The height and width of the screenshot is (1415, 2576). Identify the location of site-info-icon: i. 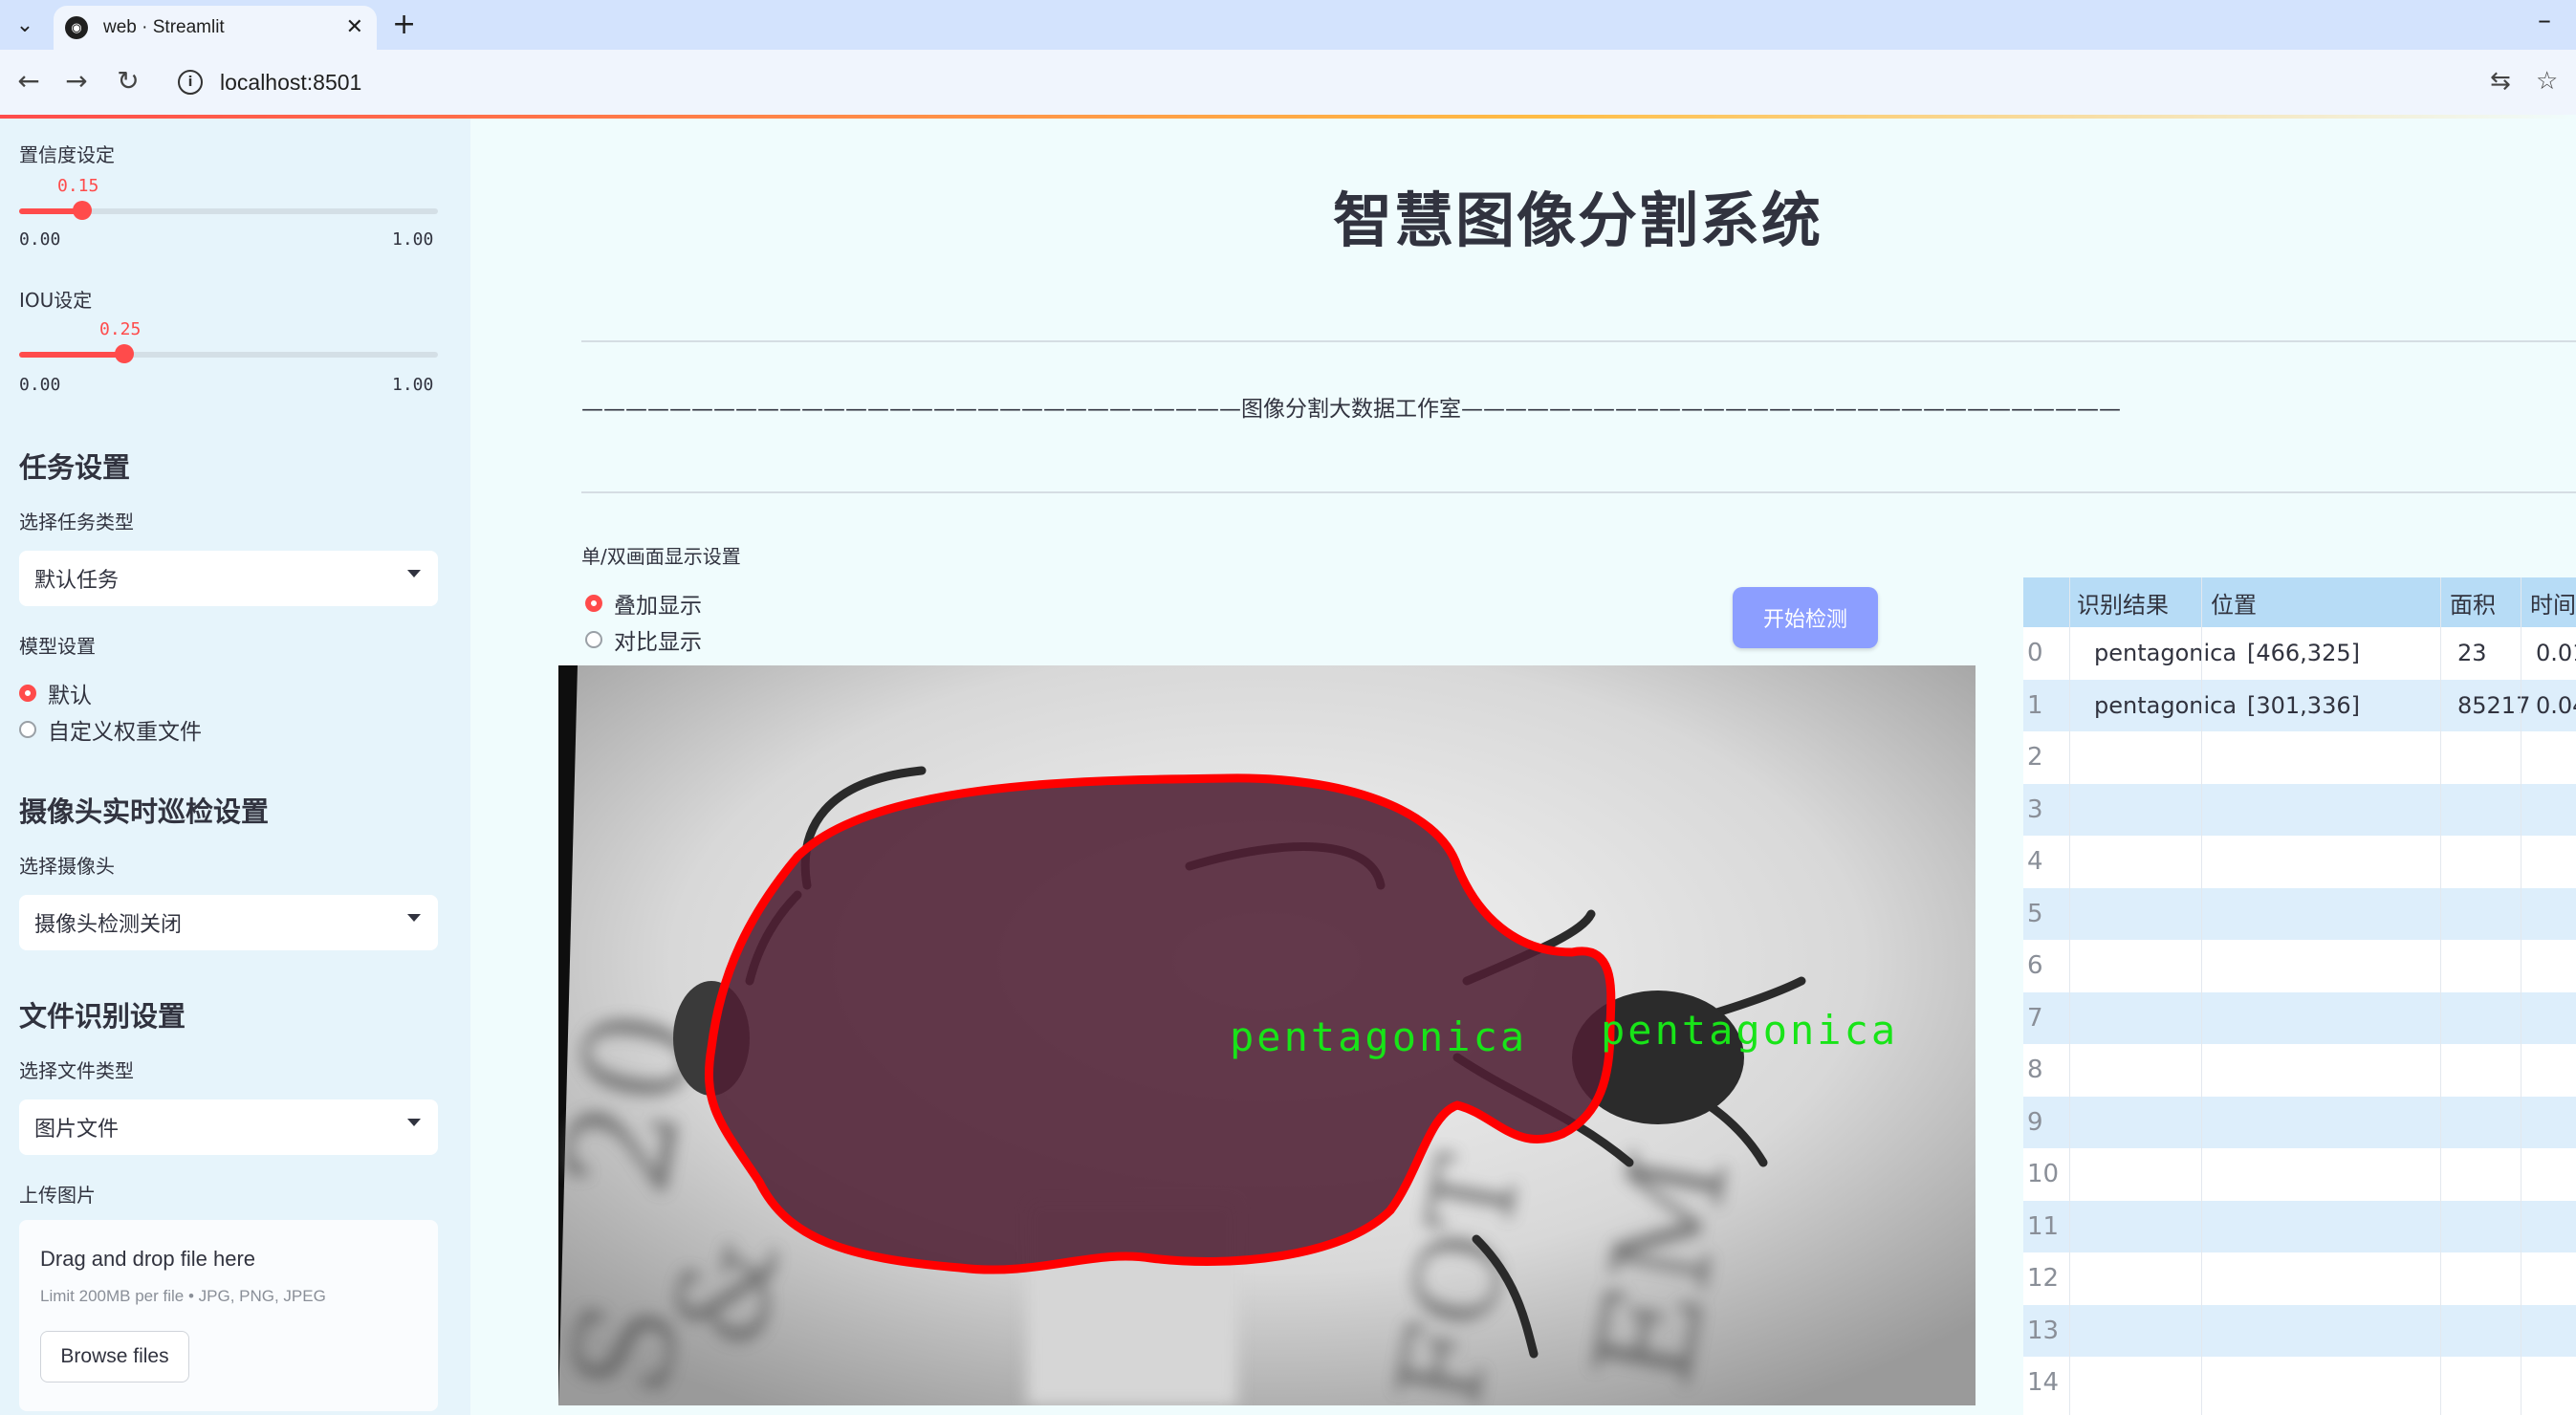
(190, 82).